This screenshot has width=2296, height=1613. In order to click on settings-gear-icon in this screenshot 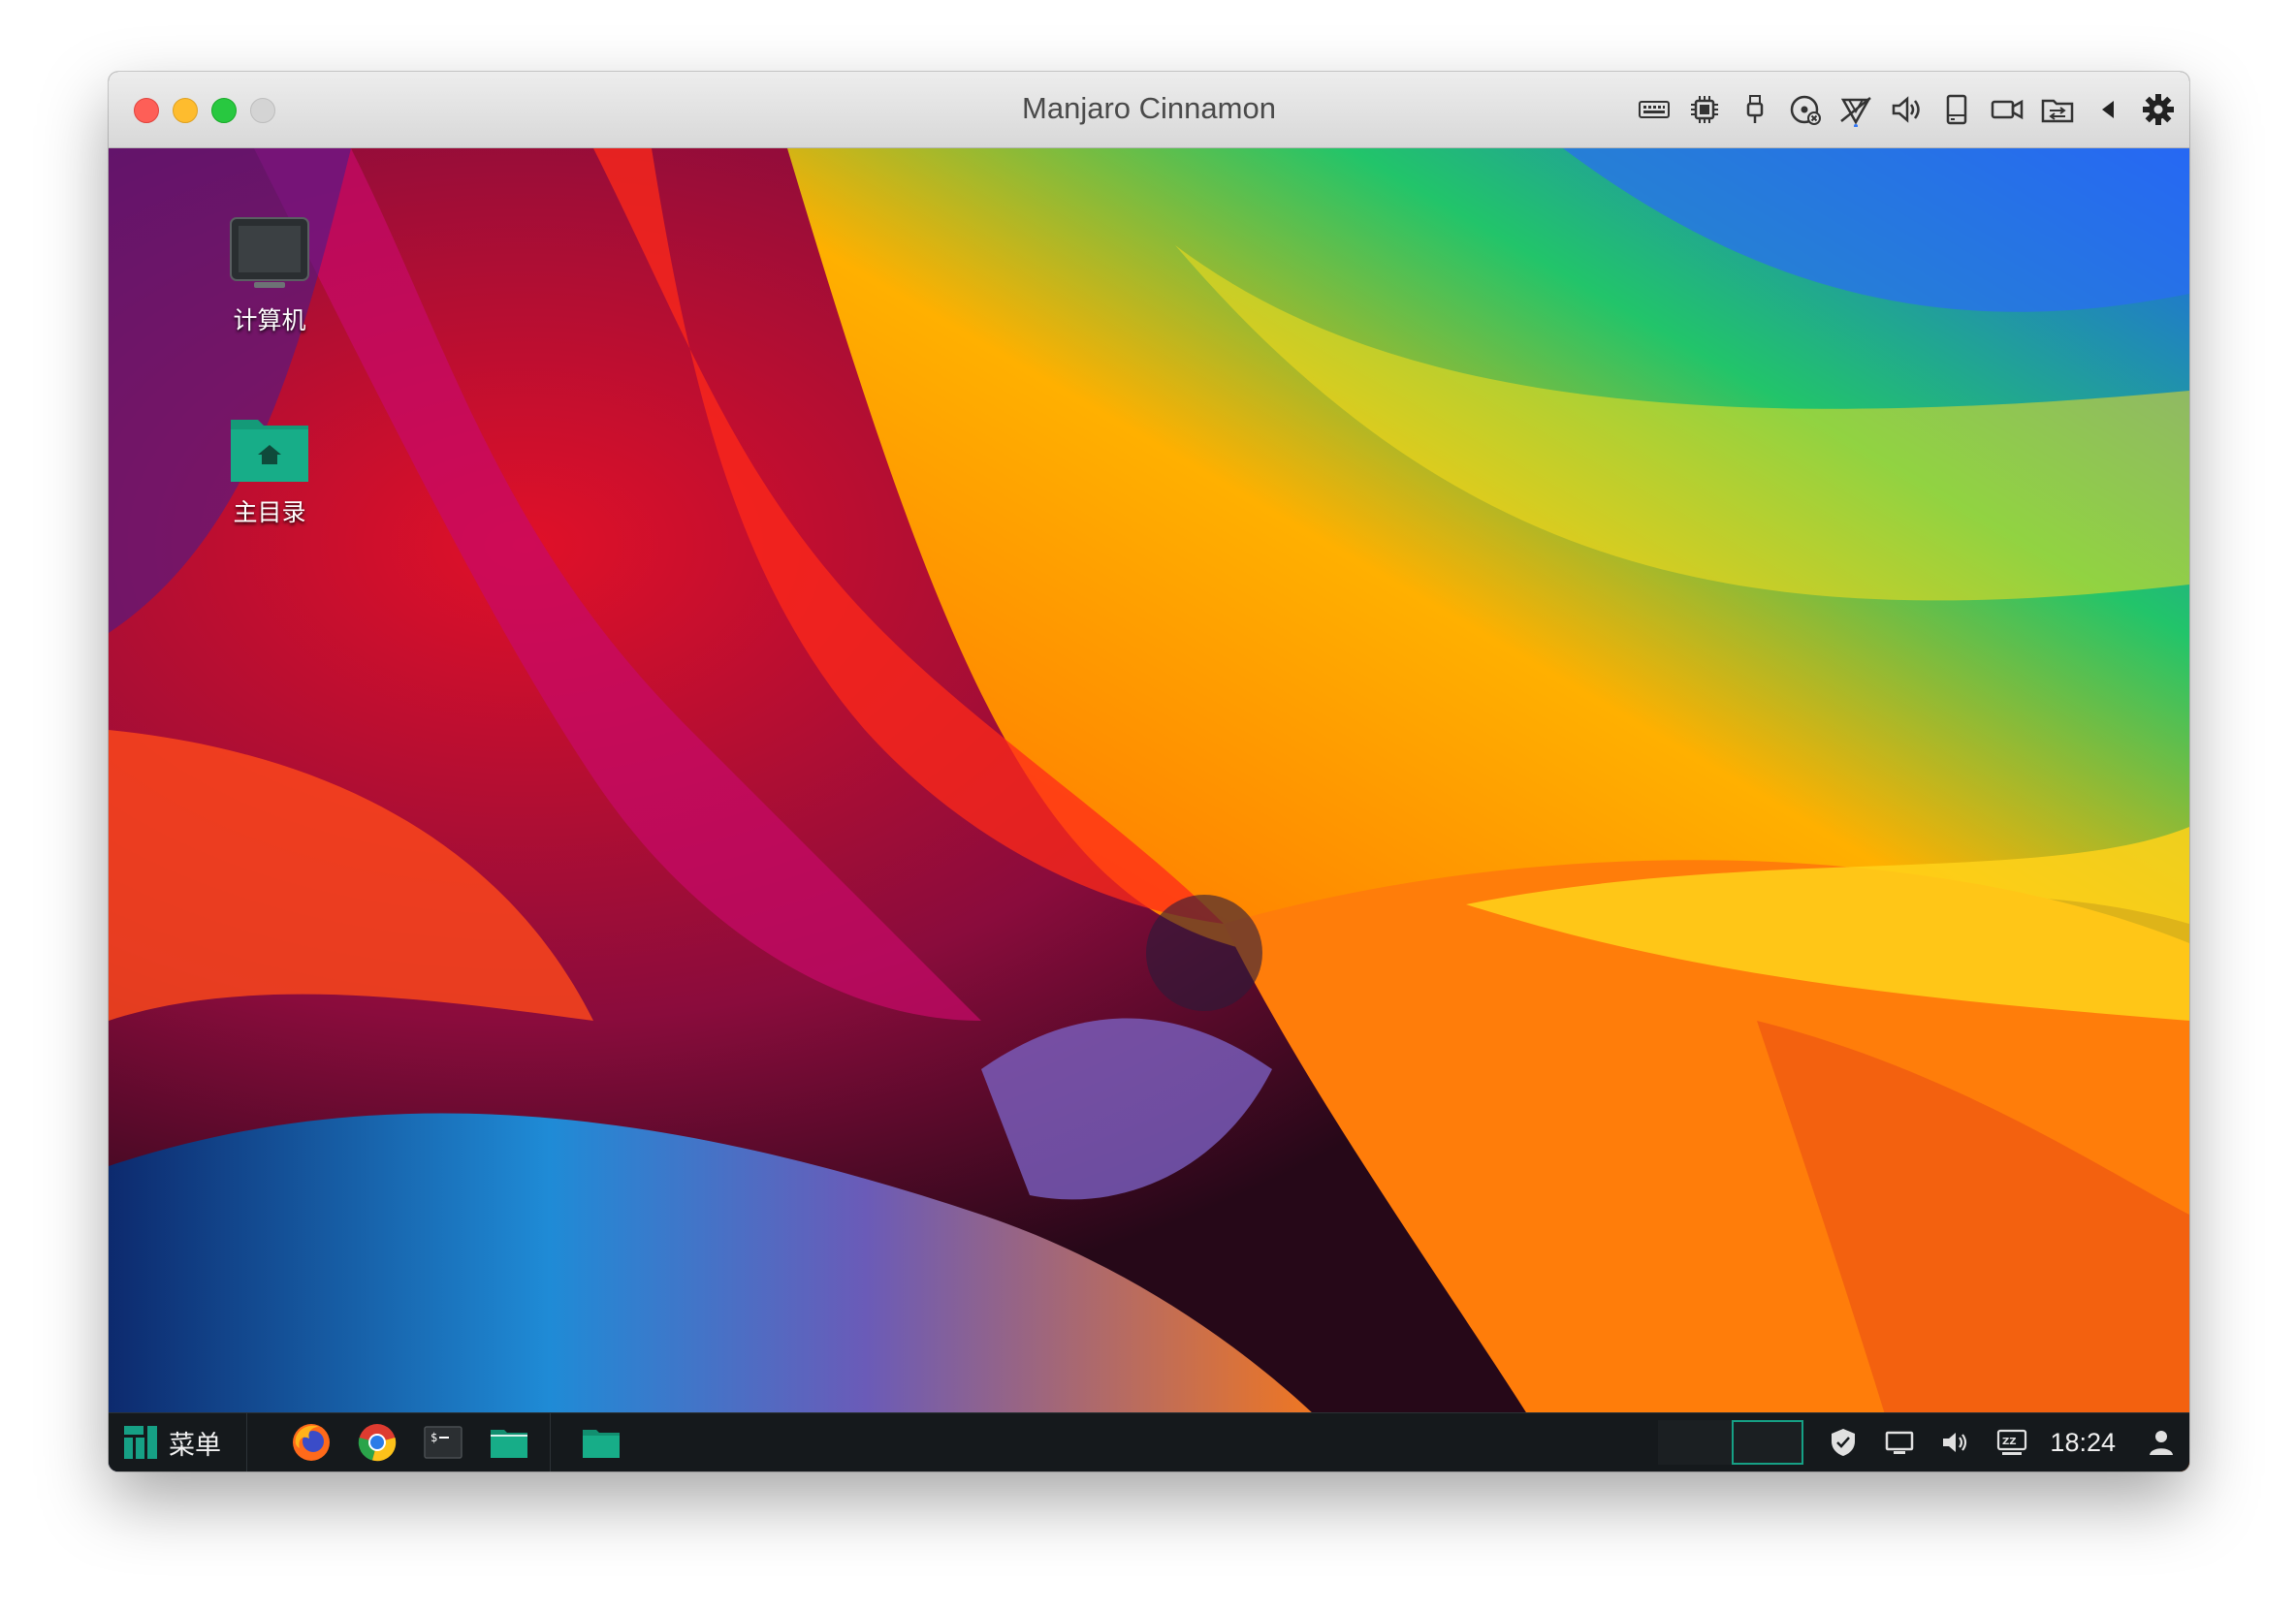, I will do `click(2158, 109)`.